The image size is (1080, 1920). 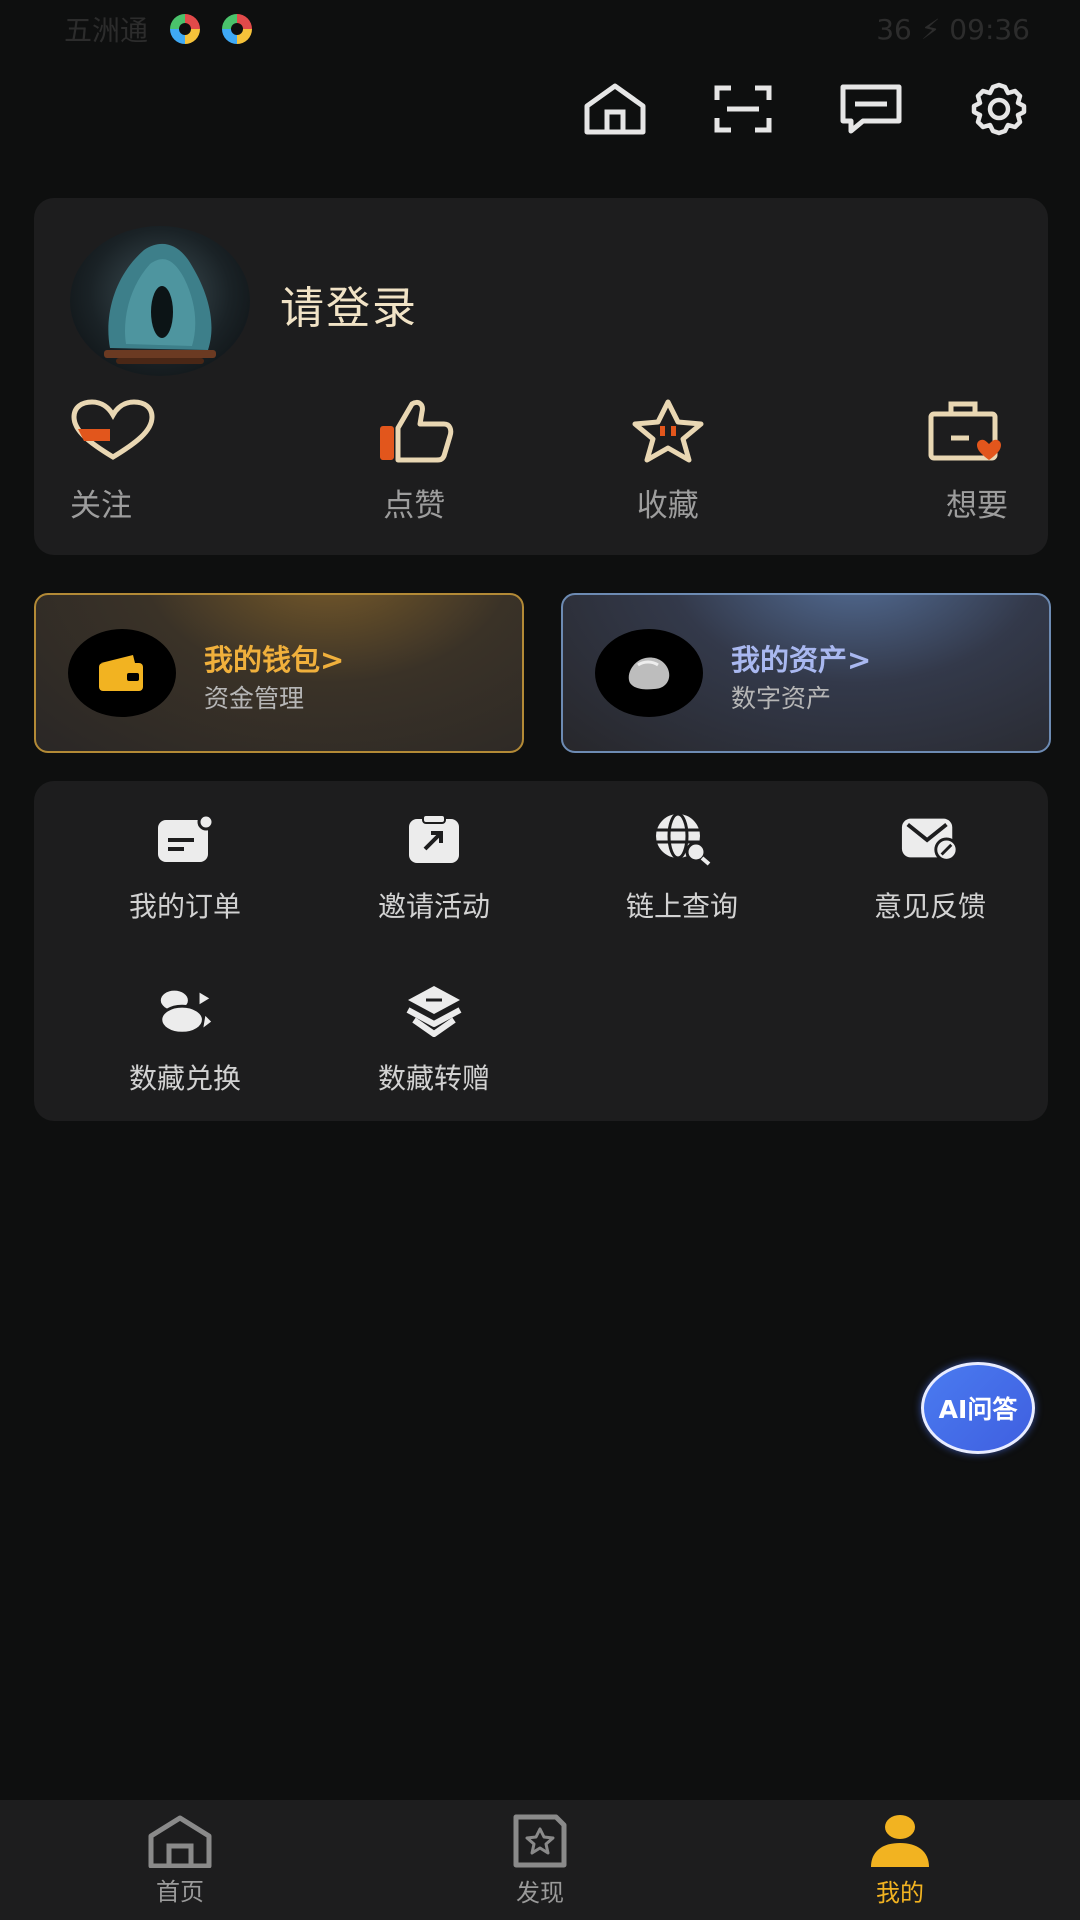 I want to click on wallet-card: 我的钱包> 资金管理, so click(x=279, y=673).